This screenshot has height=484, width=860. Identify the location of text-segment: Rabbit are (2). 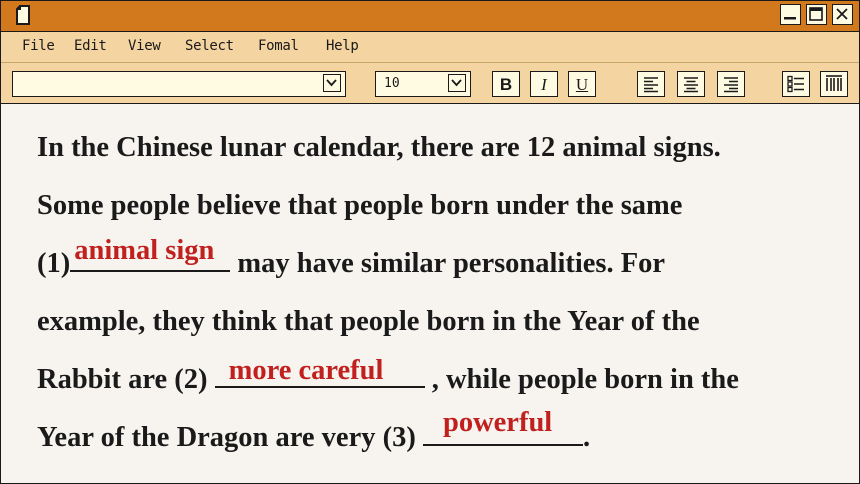
(126, 379).